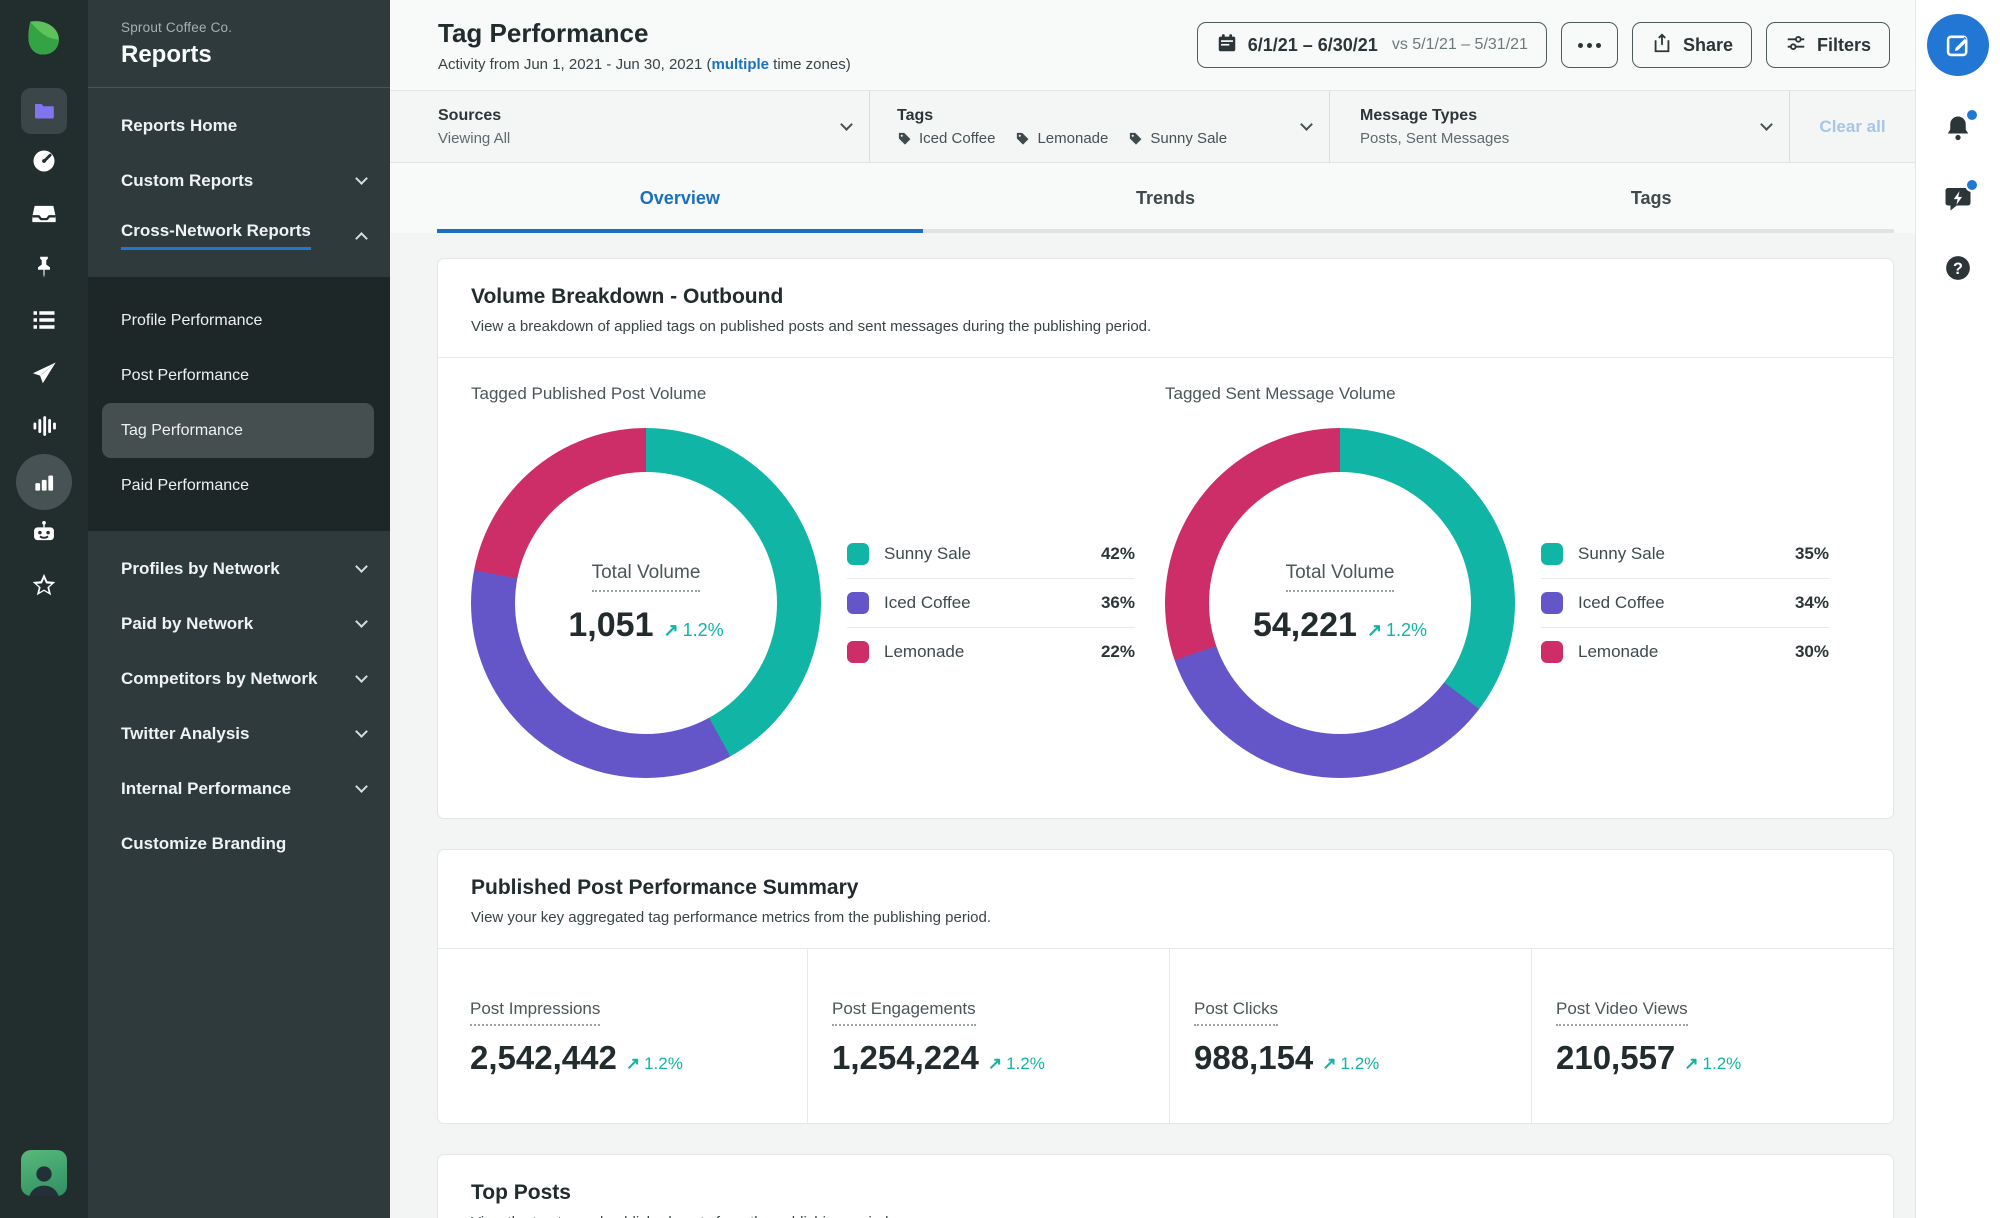 This screenshot has height=1218, width=2000. Describe the element at coordinates (646, 577) in the screenshot. I see `total-volume-label: Total Volume` at that location.